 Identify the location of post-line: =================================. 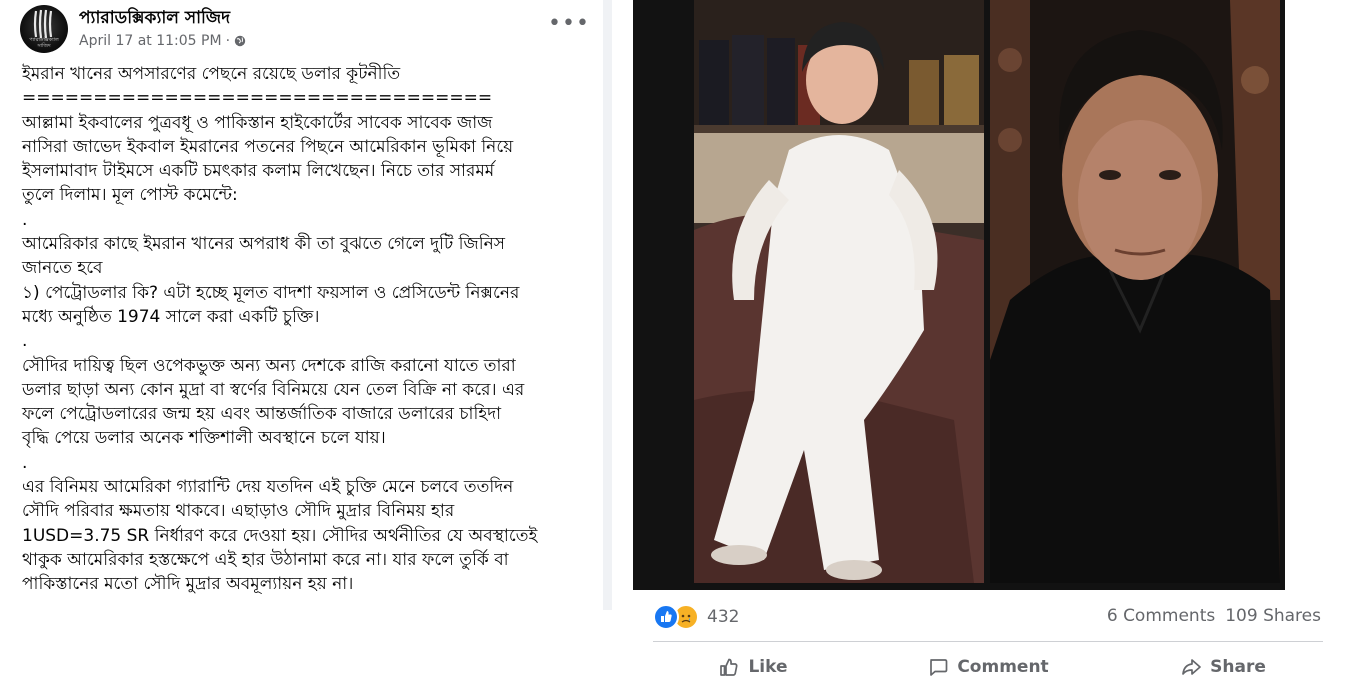
(257, 98).